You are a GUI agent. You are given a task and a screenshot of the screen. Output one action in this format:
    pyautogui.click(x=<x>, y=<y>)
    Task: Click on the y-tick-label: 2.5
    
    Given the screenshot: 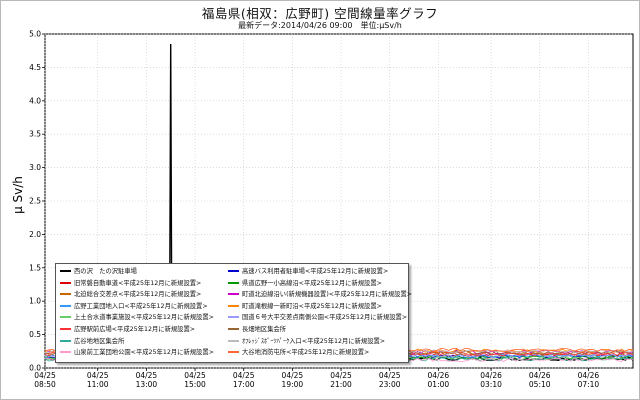 What is the action you would take?
    pyautogui.click(x=35, y=201)
    